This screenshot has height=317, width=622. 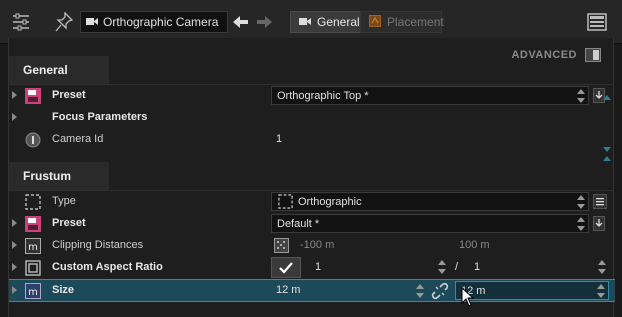 I want to click on preset-menu-button, so click(x=599, y=223).